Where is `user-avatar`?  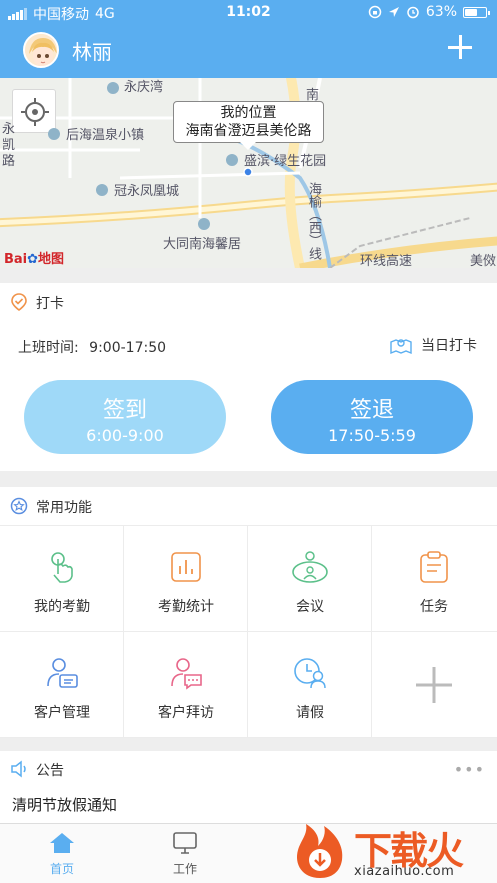
user-avatar is located at coordinates (41, 50).